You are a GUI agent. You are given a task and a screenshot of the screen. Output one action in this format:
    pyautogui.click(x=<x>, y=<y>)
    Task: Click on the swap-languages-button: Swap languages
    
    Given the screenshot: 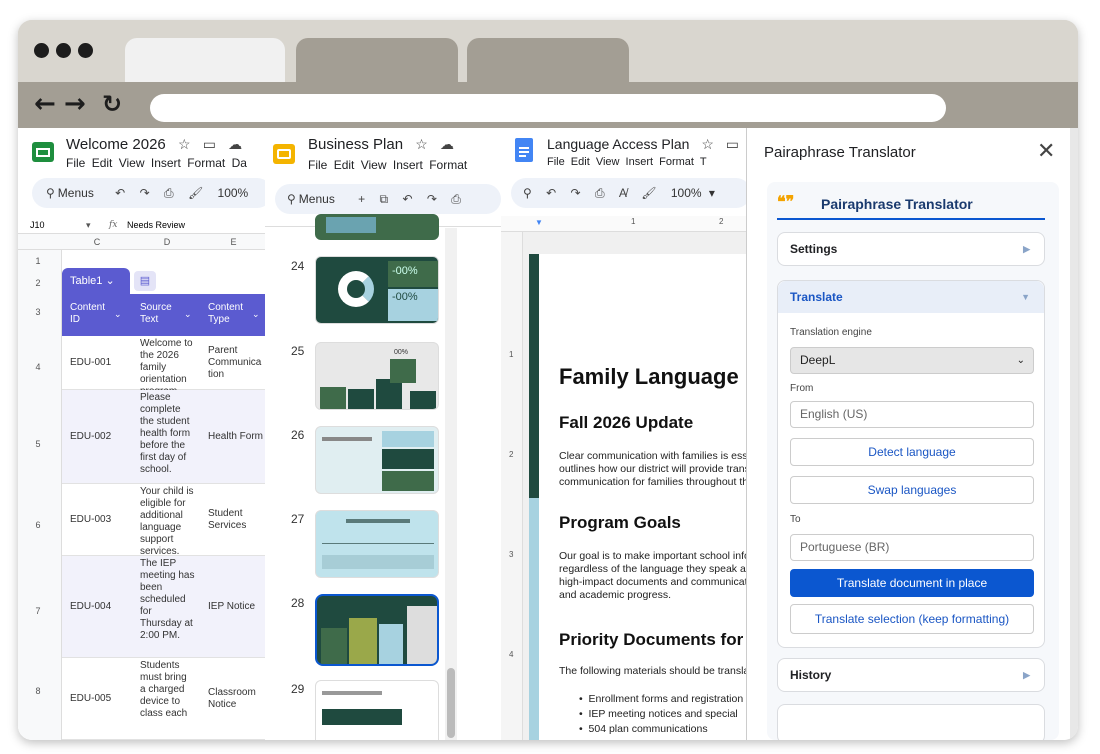 What is the action you would take?
    pyautogui.click(x=912, y=490)
    